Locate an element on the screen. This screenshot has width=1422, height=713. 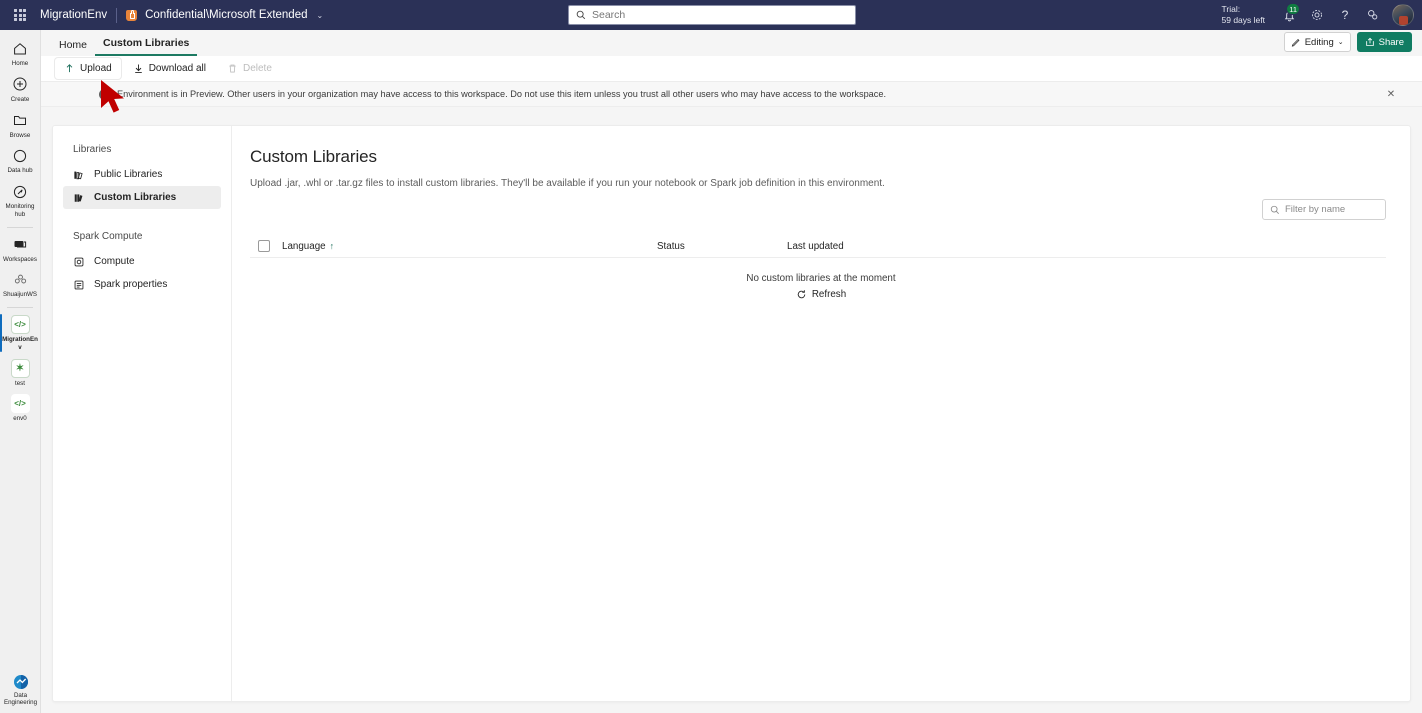
nav-item-public-libraries: Public Libraries is located at coordinates (142, 174).